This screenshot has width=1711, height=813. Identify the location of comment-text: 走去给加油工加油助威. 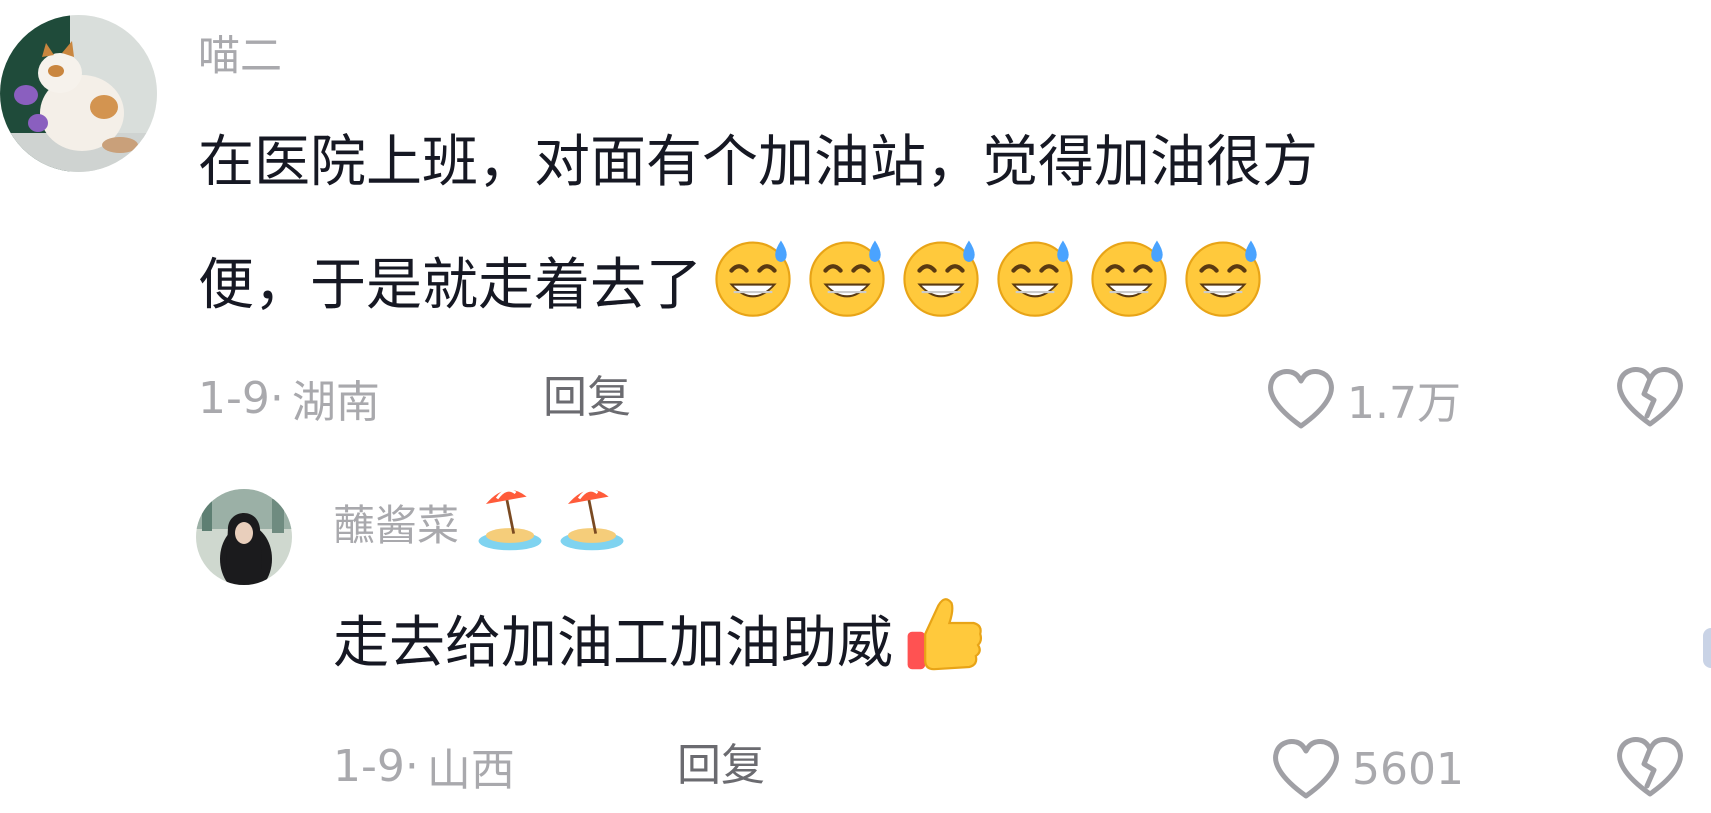
(661, 644).